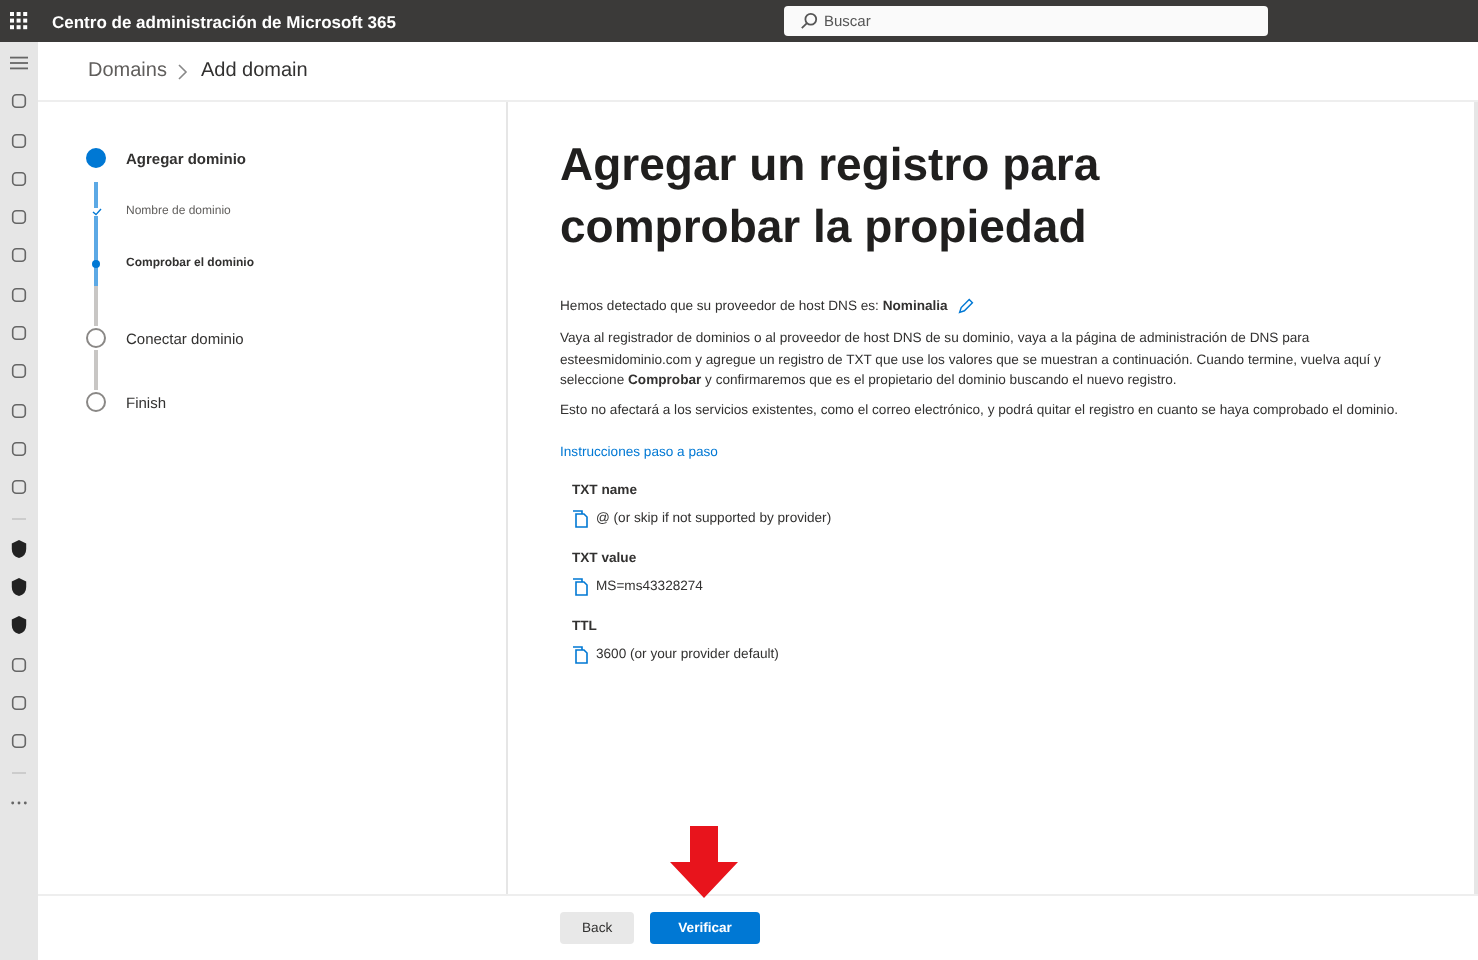 The width and height of the screenshot is (1478, 960). Describe the element at coordinates (254, 71) in the screenshot. I see `breadcrumb-current: Add domain` at that location.